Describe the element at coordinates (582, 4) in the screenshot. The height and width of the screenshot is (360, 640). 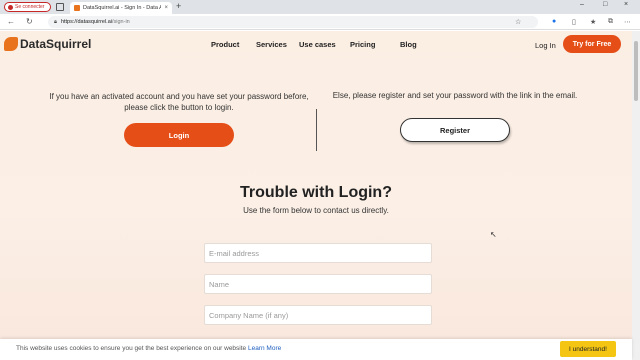
I see `minimize-button: –` at that location.